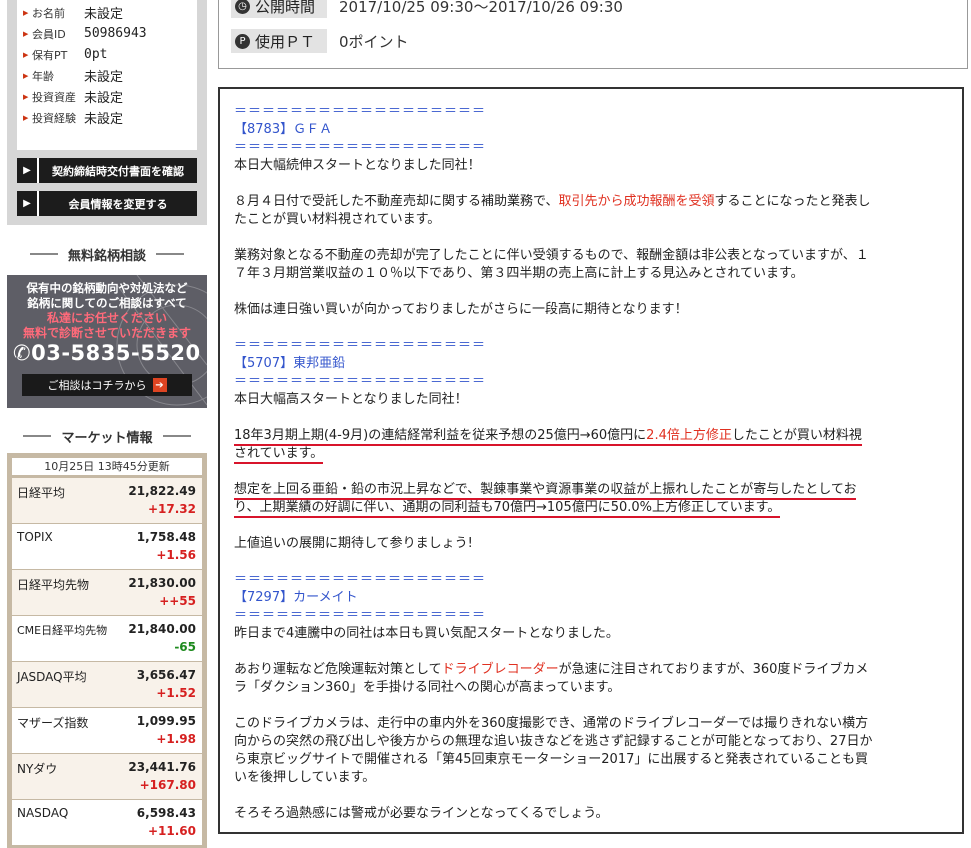  I want to click on market-heading: マーケット情報, so click(107, 436).